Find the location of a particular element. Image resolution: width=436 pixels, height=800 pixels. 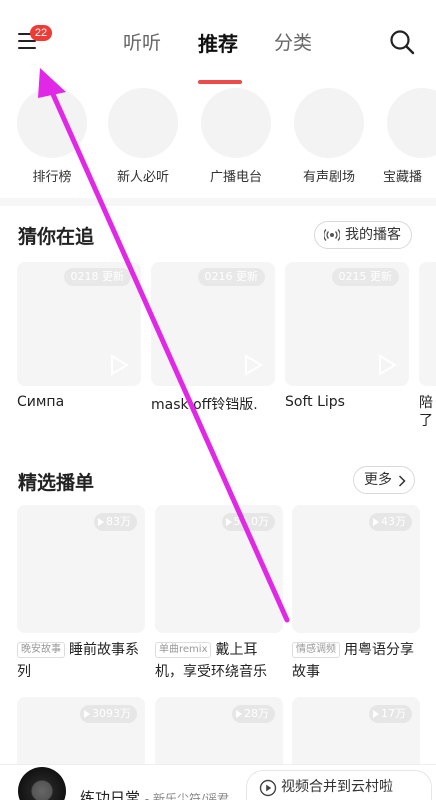

playlist-cover: 50.0万 is located at coordinates (219, 569).